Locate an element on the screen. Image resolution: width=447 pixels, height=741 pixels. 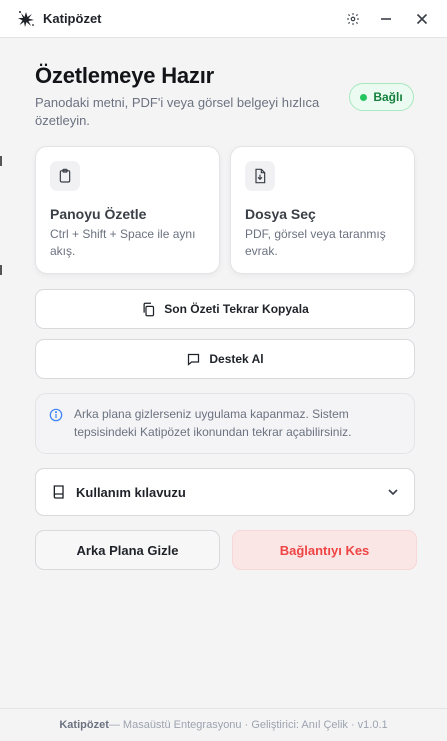
close-button is located at coordinates (422, 19).